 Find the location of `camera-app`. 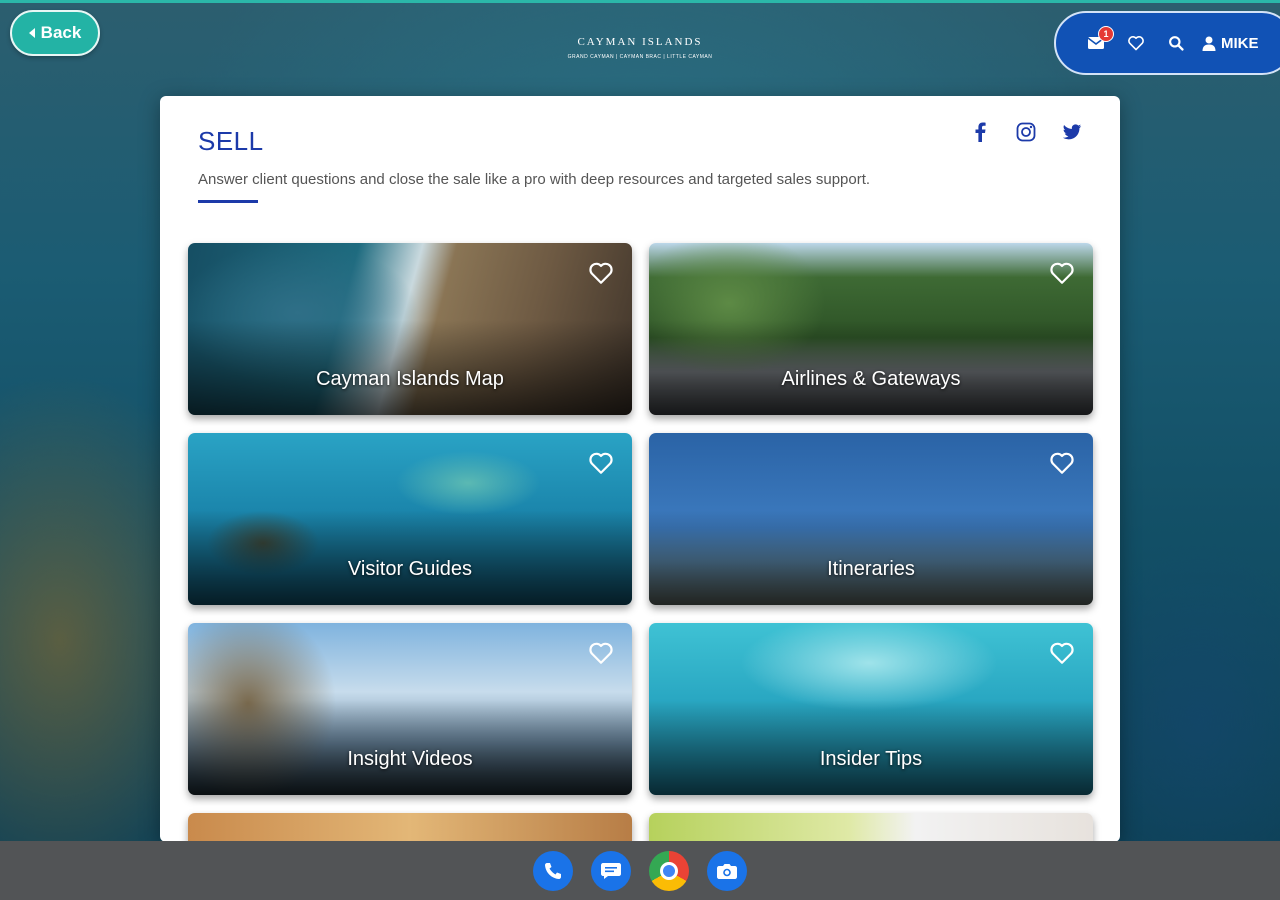

camera-app is located at coordinates (727, 870).